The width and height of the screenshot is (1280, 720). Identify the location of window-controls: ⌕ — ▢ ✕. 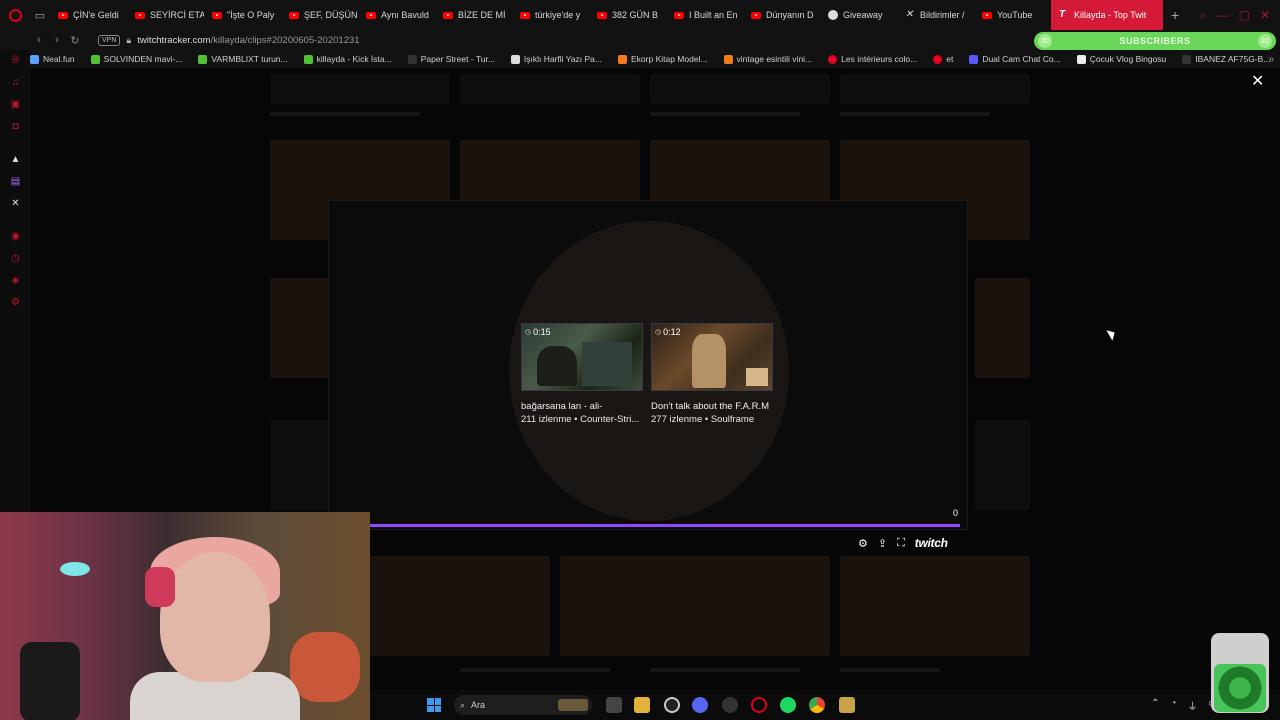
(1240, 15).